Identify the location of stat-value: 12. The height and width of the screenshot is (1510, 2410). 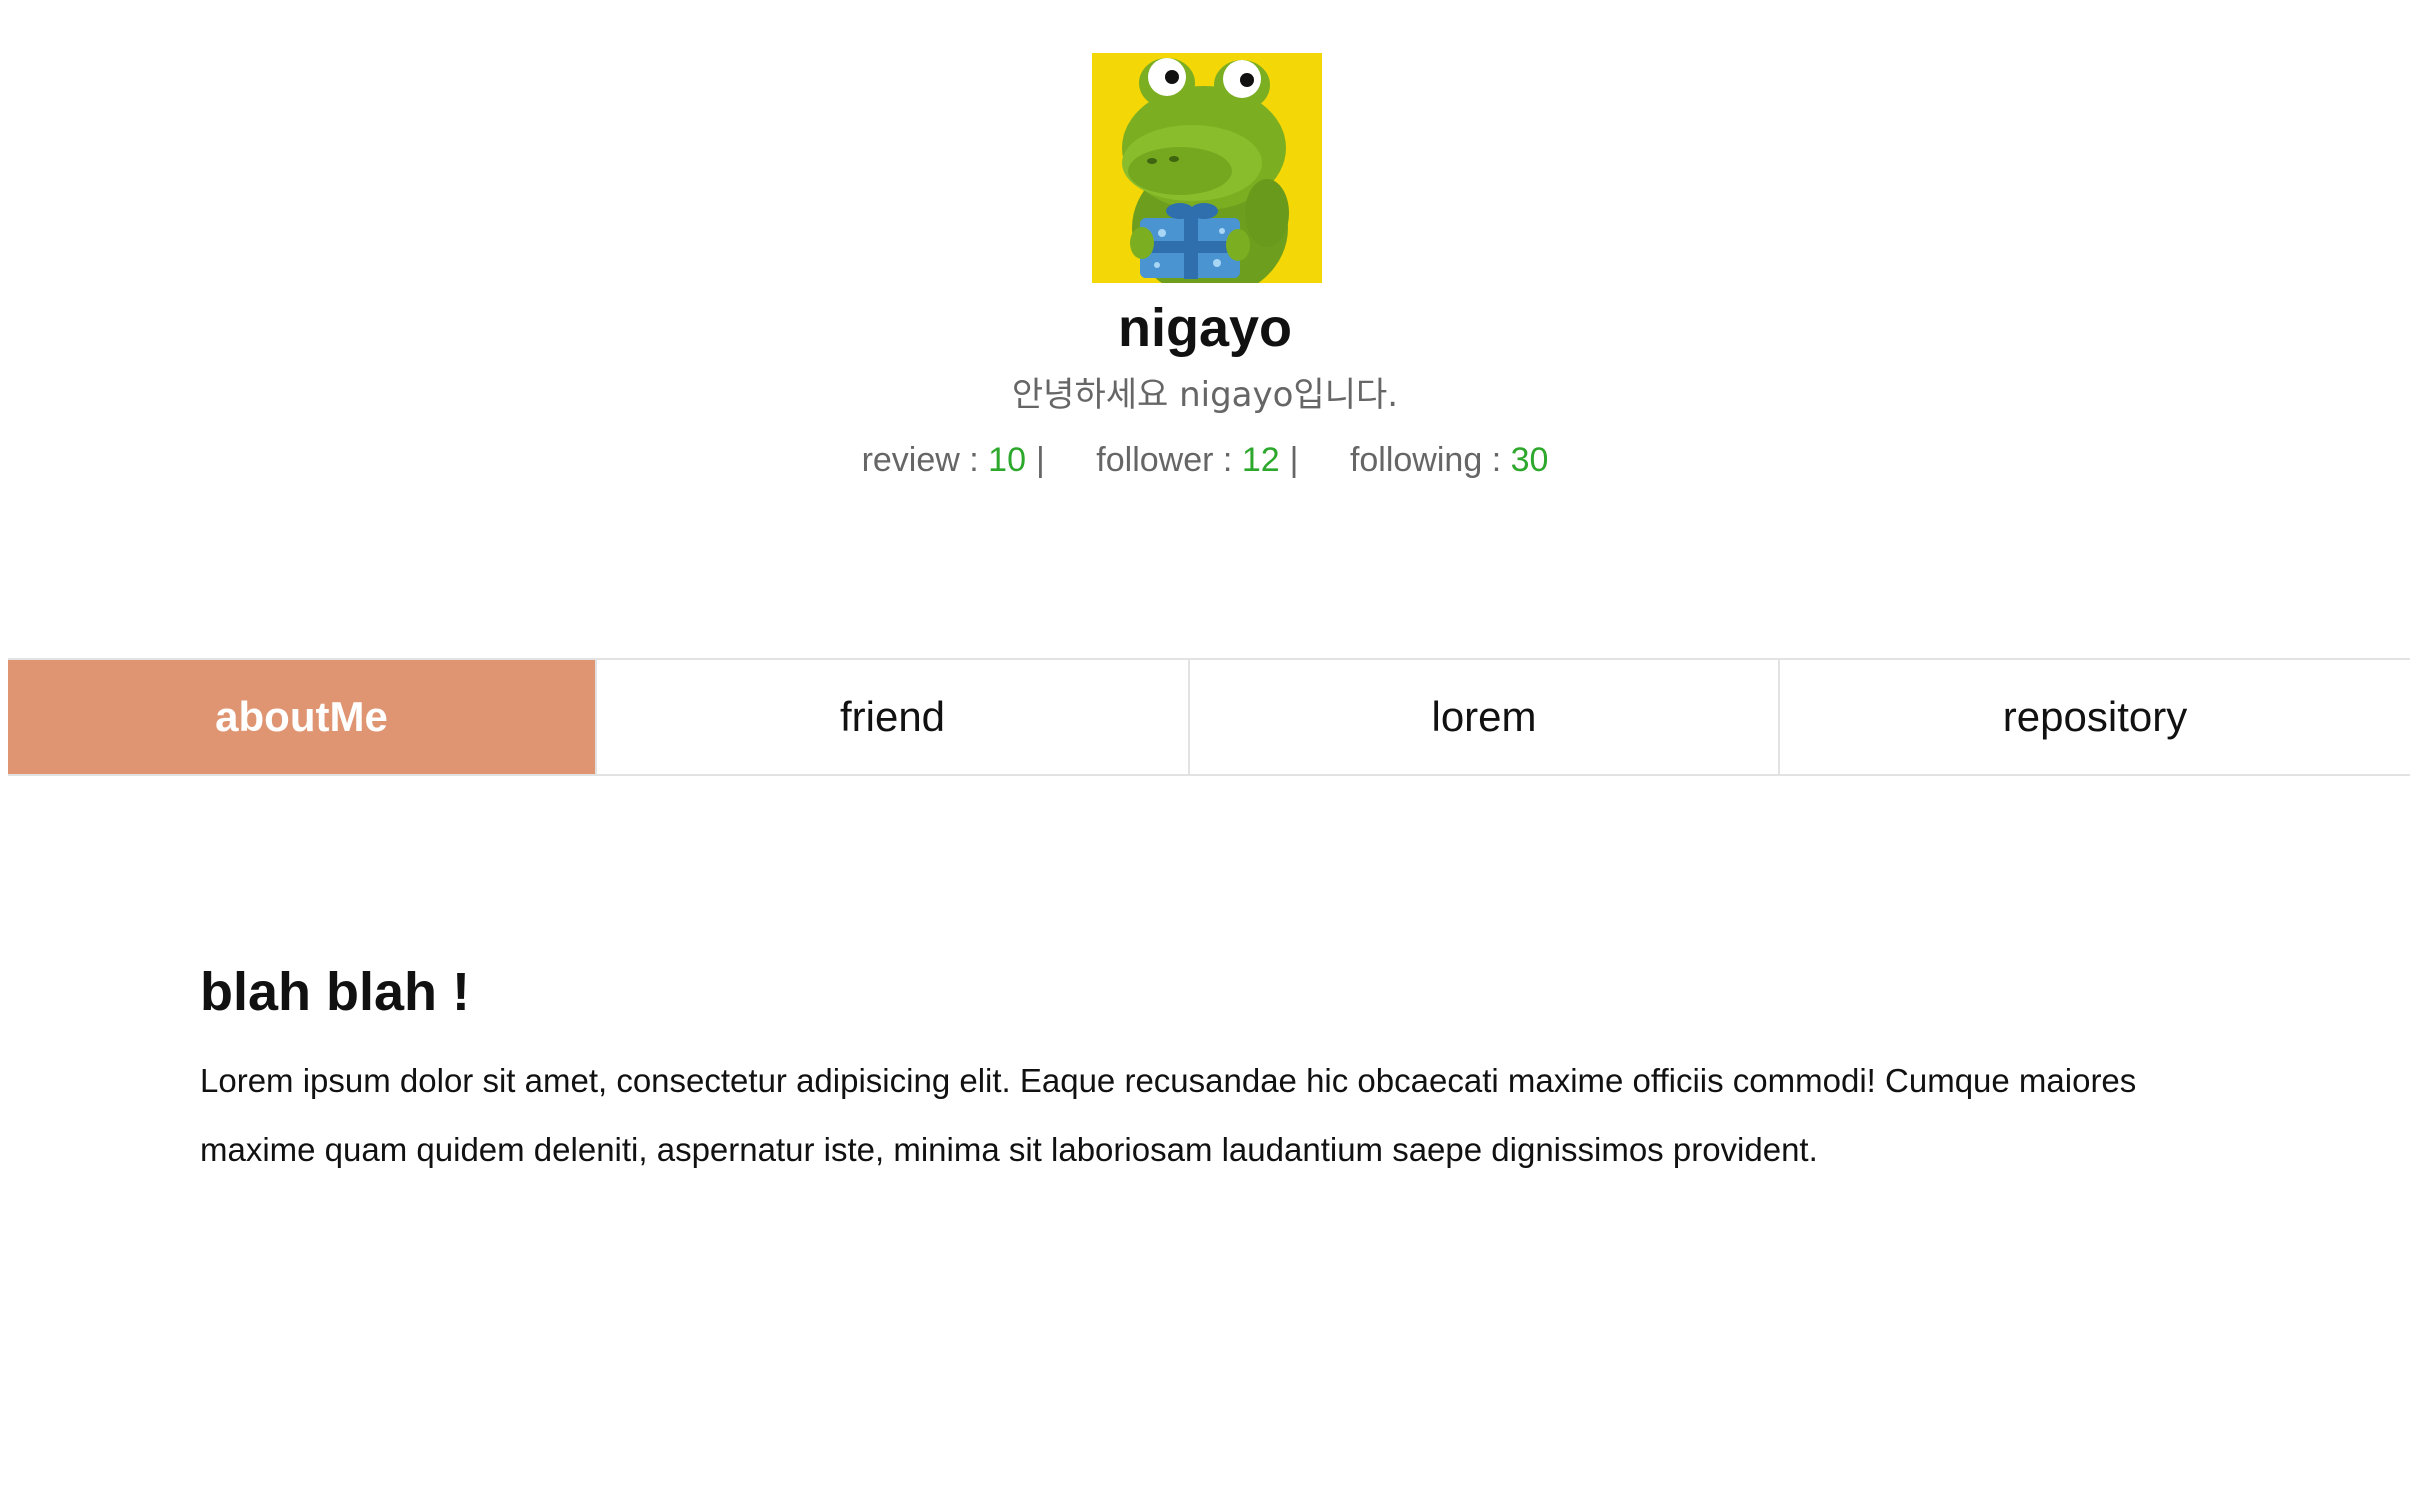
(1260, 460).